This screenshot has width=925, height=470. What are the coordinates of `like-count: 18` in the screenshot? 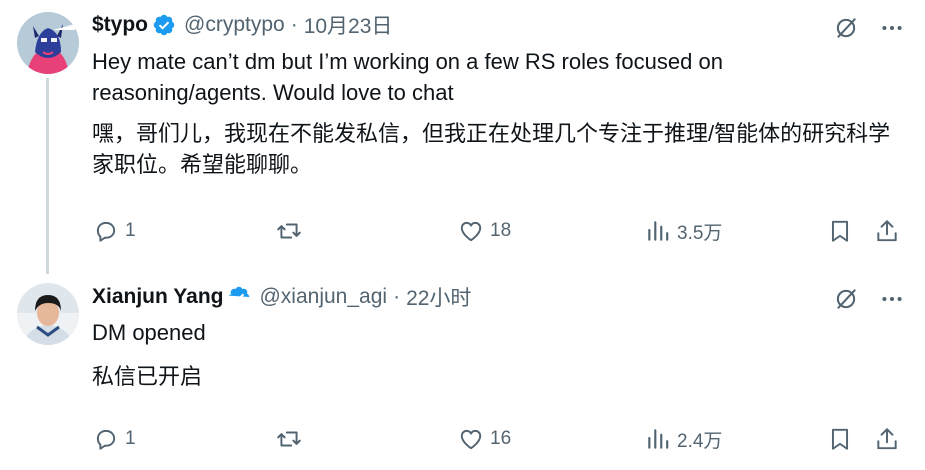 It's located at (501, 230).